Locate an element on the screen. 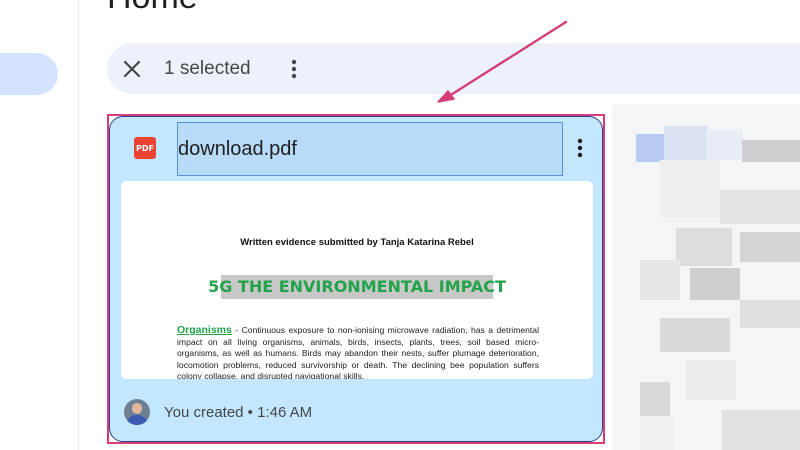  sidebar-divider is located at coordinates (78, 225).